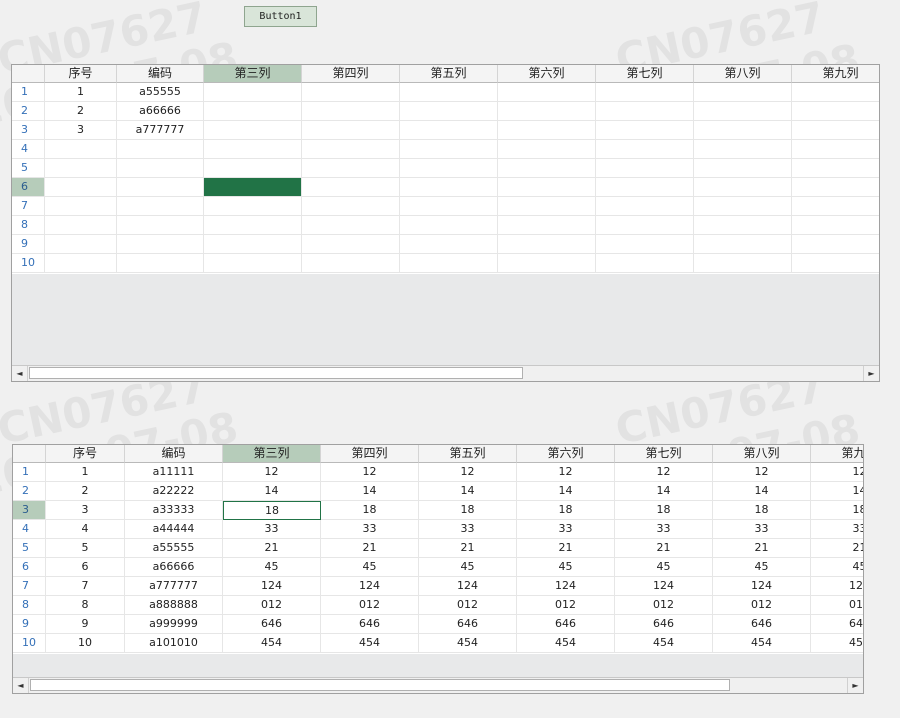  Describe the element at coordinates (438, 567) in the screenshot. I see `table-row: 66a6666645454545454545` at that location.